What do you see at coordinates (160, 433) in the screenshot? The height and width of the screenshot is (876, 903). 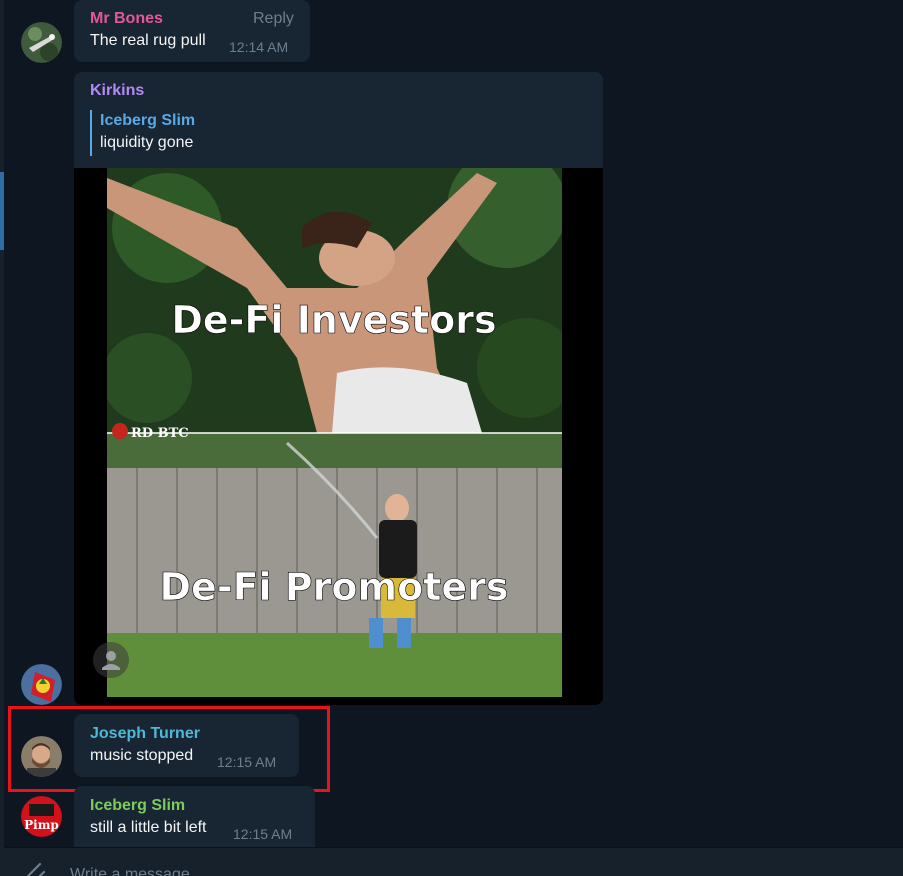 I see `watermark-text: RD BTC` at bounding box center [160, 433].